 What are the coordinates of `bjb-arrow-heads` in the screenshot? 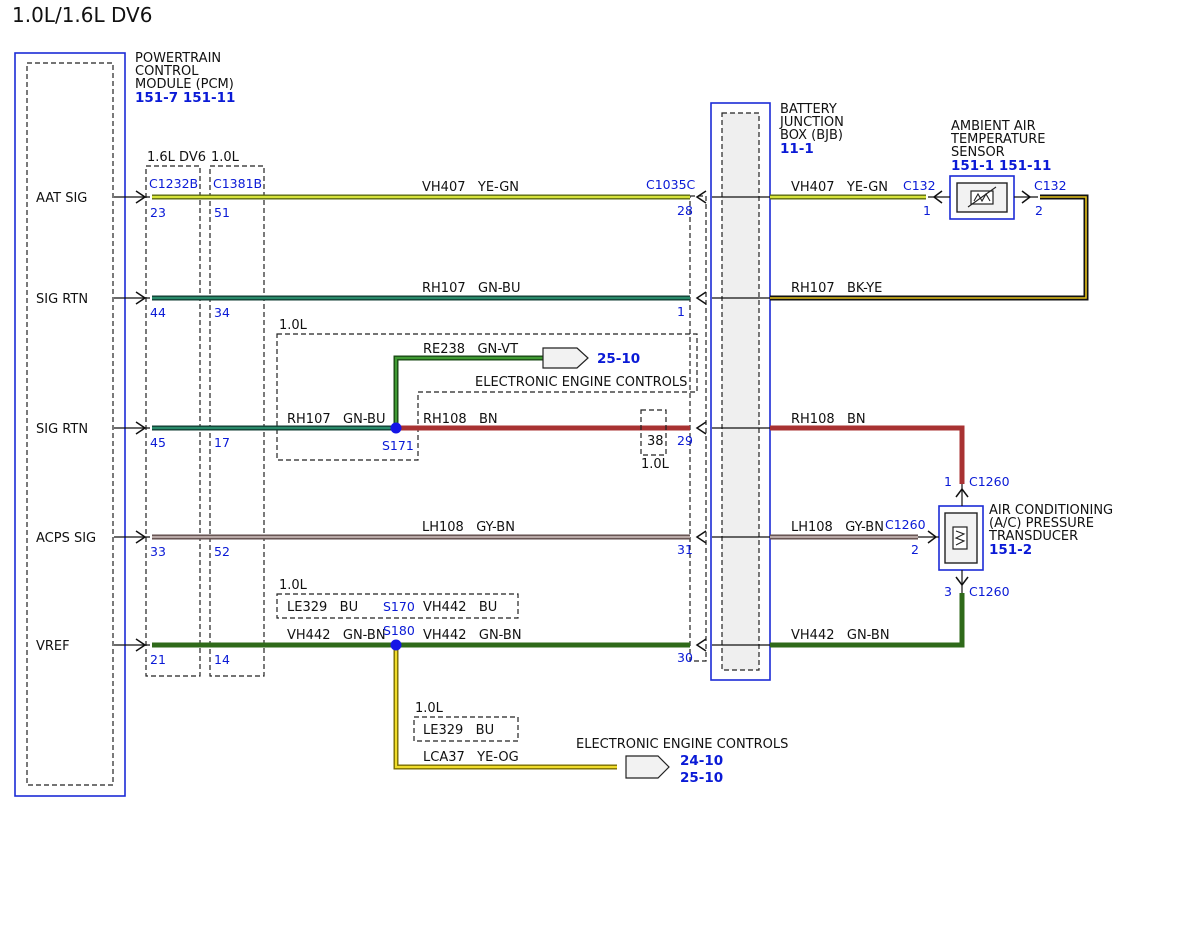 It's located at (701, 421).